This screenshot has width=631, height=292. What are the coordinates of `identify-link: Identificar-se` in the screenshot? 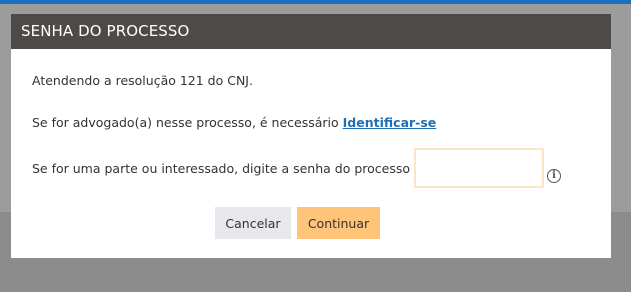 It's located at (390, 122).